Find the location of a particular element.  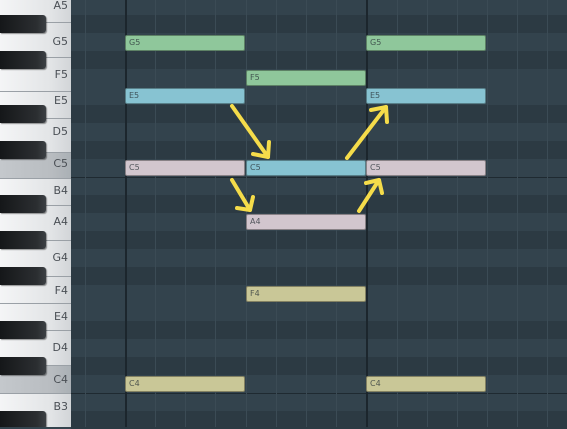

key-label-a4: A4 is located at coordinates (60, 221).